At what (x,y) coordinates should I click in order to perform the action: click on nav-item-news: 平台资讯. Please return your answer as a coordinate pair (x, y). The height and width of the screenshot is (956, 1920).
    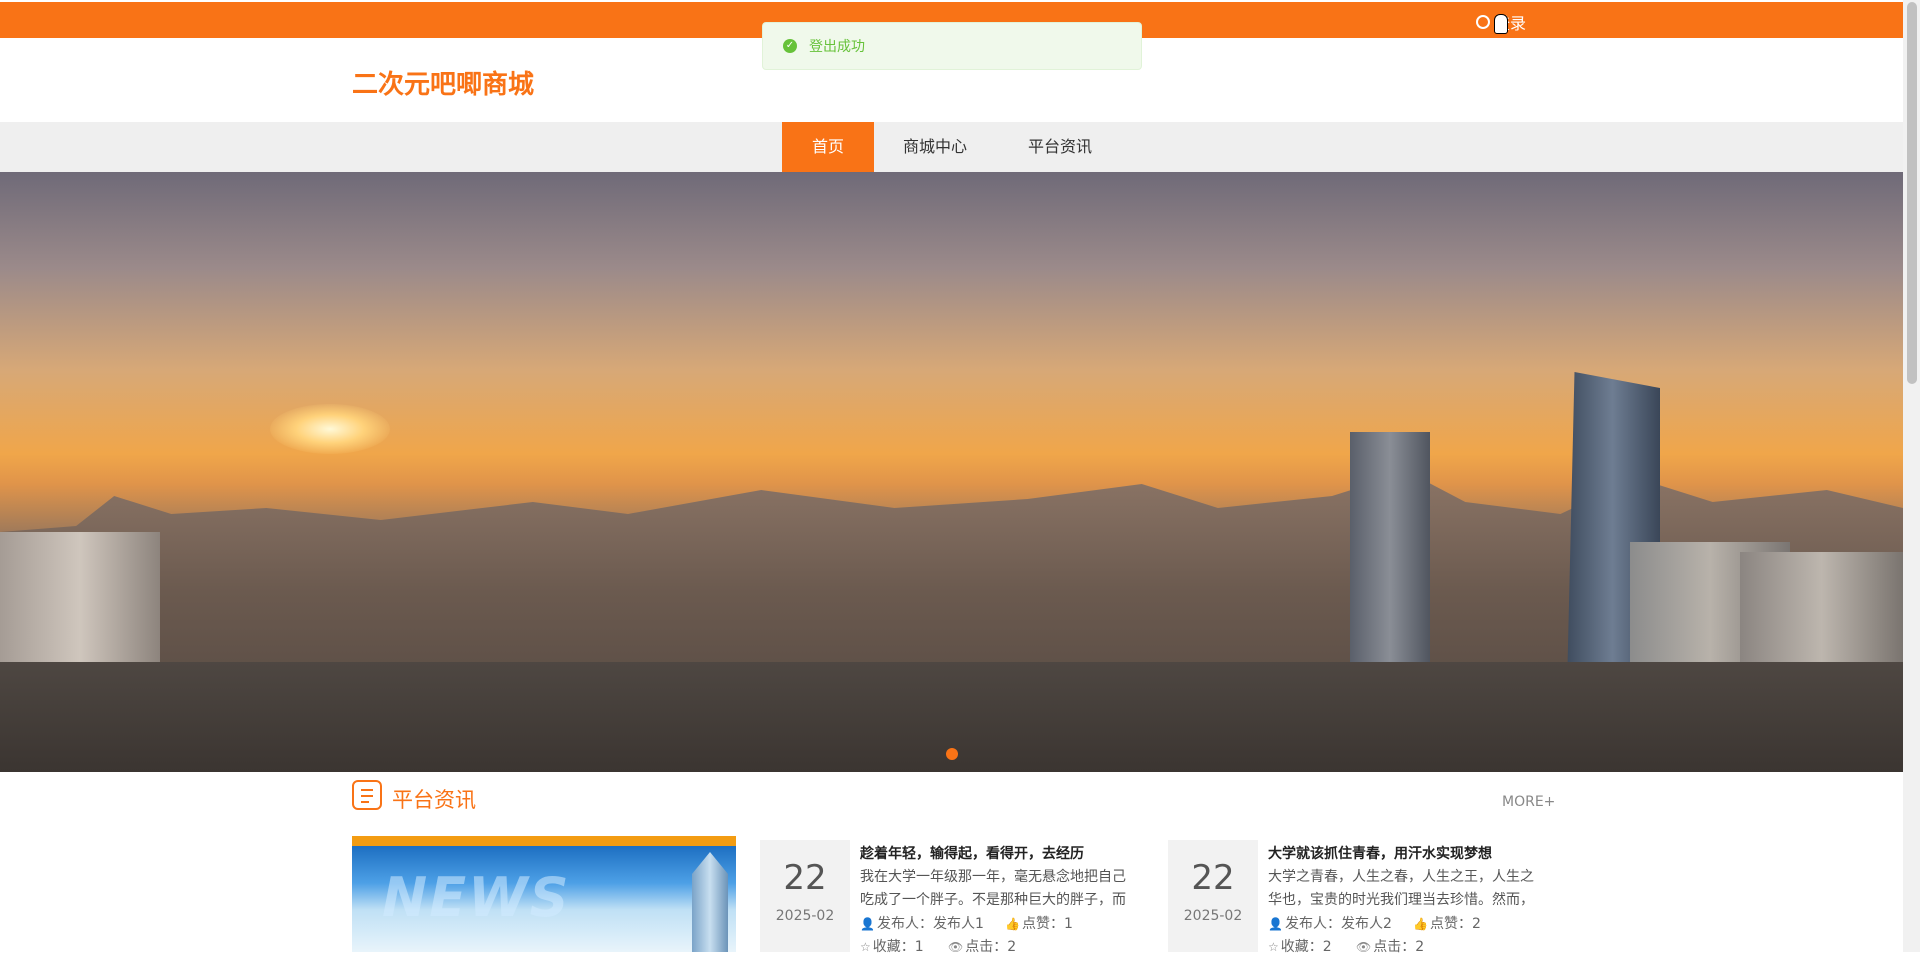
    Looking at the image, I should click on (1060, 147).